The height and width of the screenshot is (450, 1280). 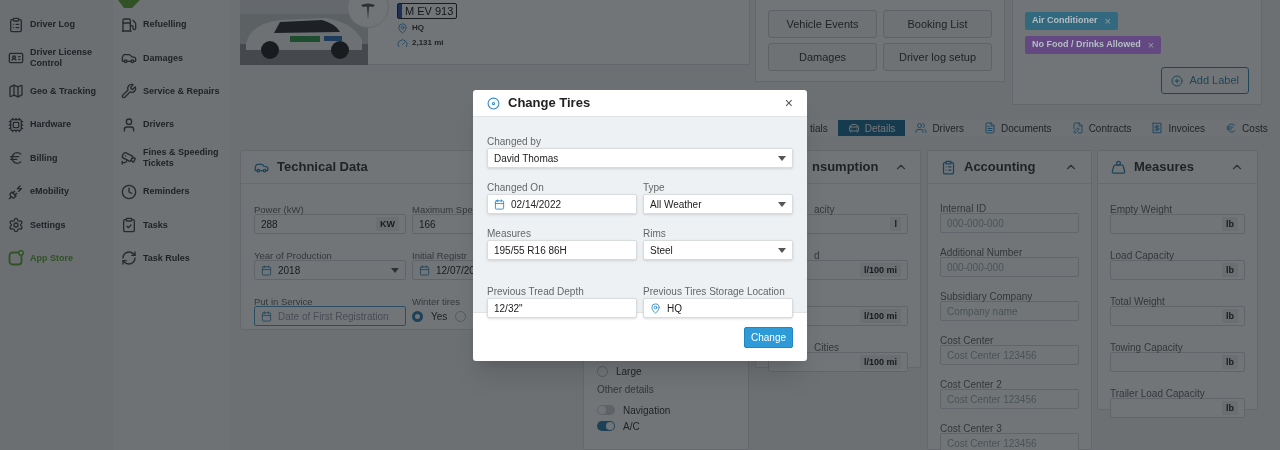 I want to click on select-field: All Weather, so click(x=718, y=204).